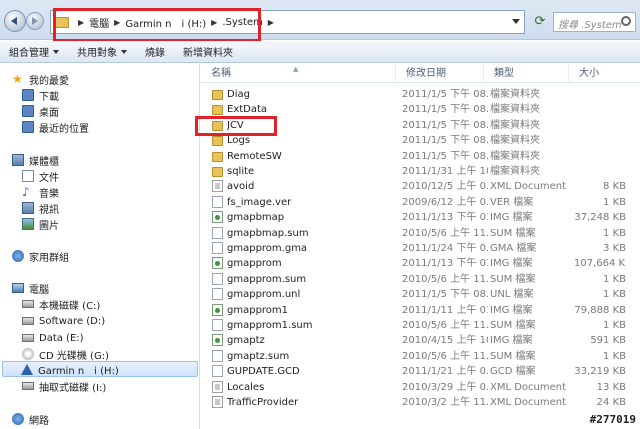 The height and width of the screenshot is (429, 640). I want to click on back-button, so click(15, 21).